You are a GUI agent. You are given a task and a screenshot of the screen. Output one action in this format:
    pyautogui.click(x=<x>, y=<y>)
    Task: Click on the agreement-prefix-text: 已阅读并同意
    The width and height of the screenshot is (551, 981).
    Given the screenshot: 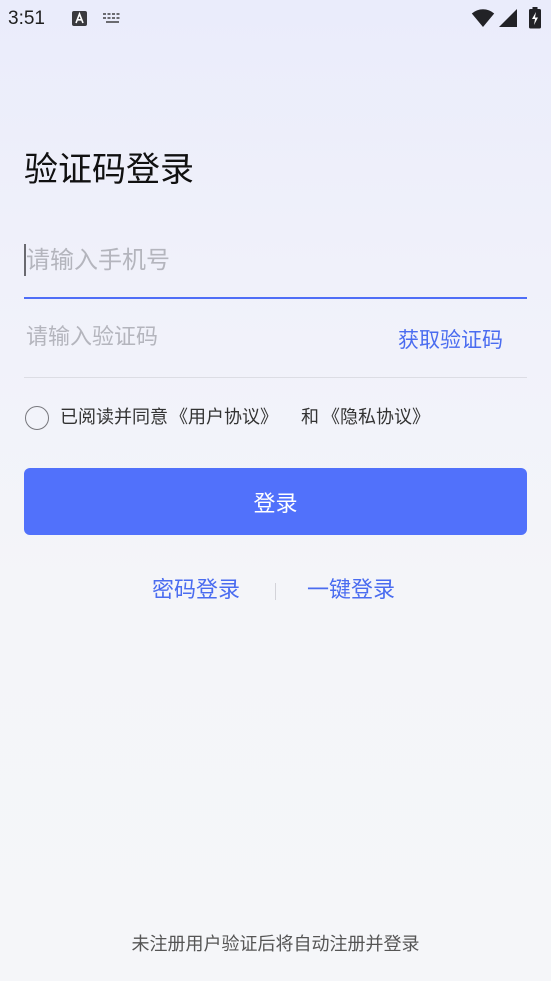 What is the action you would take?
    pyautogui.click(x=114, y=417)
    